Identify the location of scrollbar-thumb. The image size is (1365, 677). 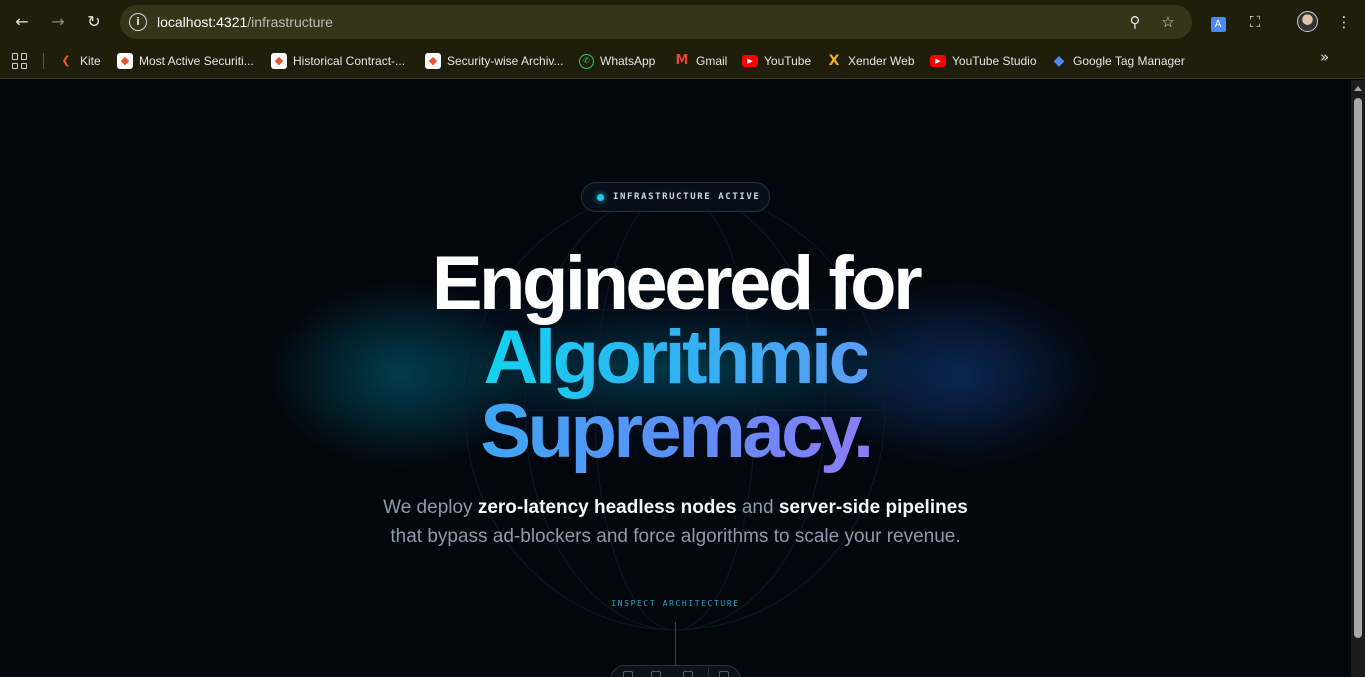
(1358, 368).